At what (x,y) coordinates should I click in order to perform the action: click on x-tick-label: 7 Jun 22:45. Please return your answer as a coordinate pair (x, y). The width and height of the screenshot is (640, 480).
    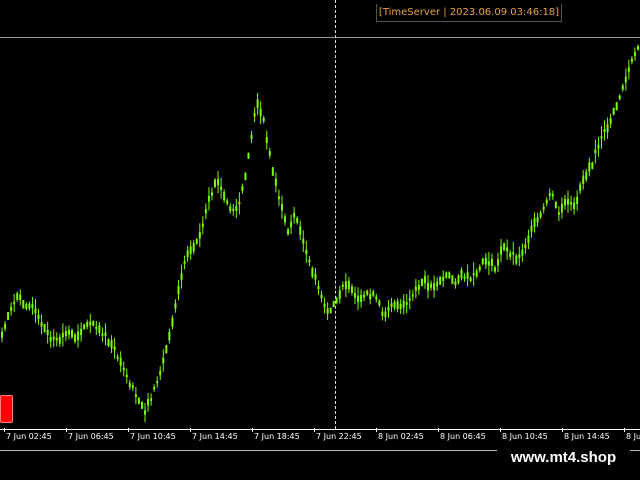
    Looking at the image, I should click on (339, 436).